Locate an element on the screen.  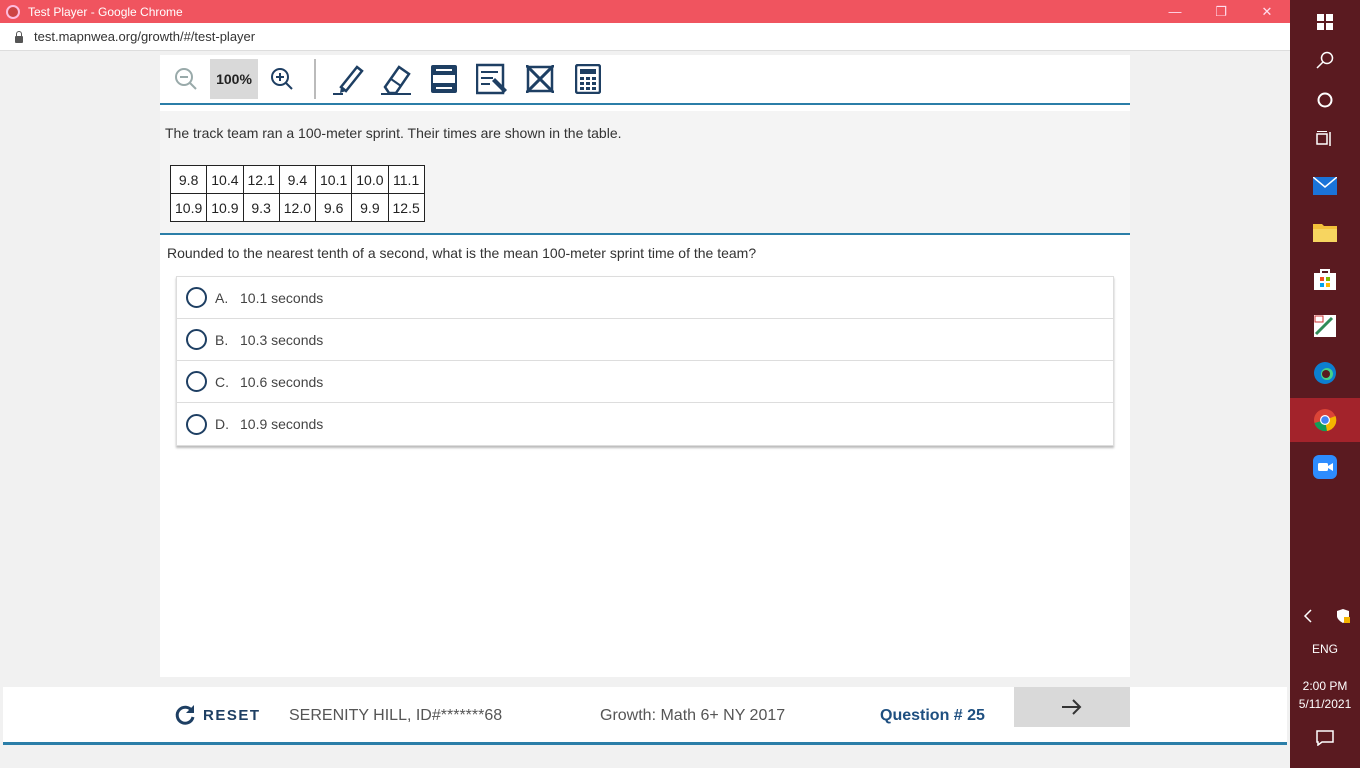
line-reader-button is located at coordinates (444, 79).